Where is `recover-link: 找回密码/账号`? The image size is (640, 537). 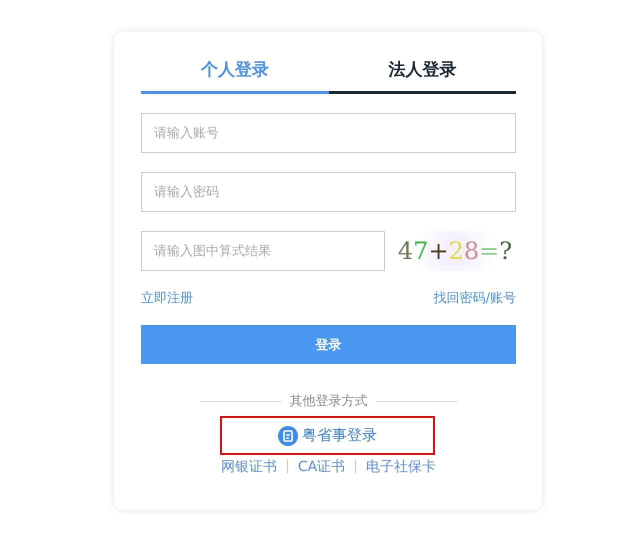
recover-link: 找回密码/账号 is located at coordinates (475, 298).